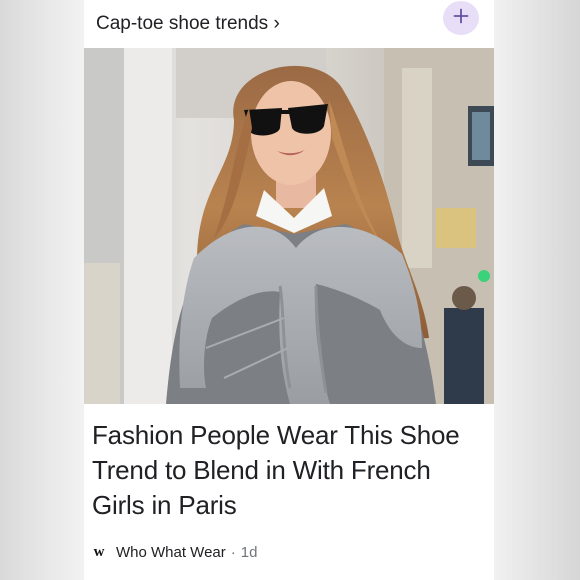  I want to click on topic-title-link: Cap-toe shoe trends ›, so click(188, 24).